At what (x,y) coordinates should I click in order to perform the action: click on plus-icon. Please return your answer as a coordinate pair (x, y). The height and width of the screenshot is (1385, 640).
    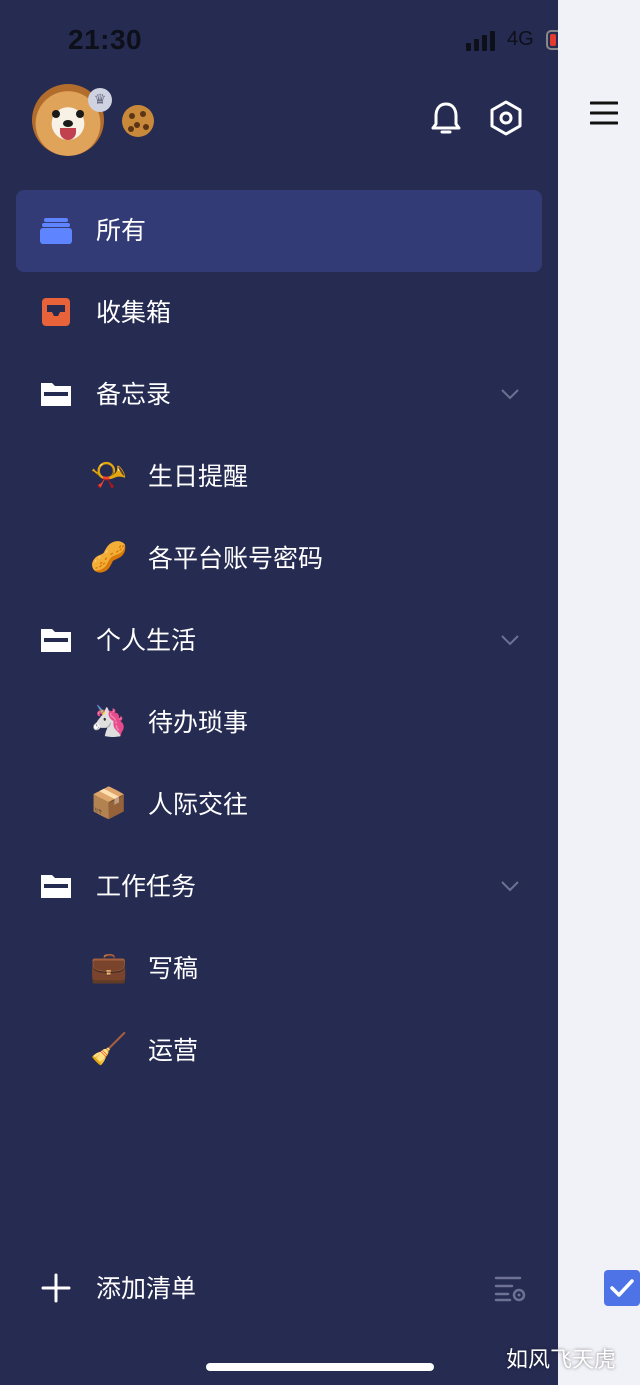
    Looking at the image, I should click on (56, 1288).